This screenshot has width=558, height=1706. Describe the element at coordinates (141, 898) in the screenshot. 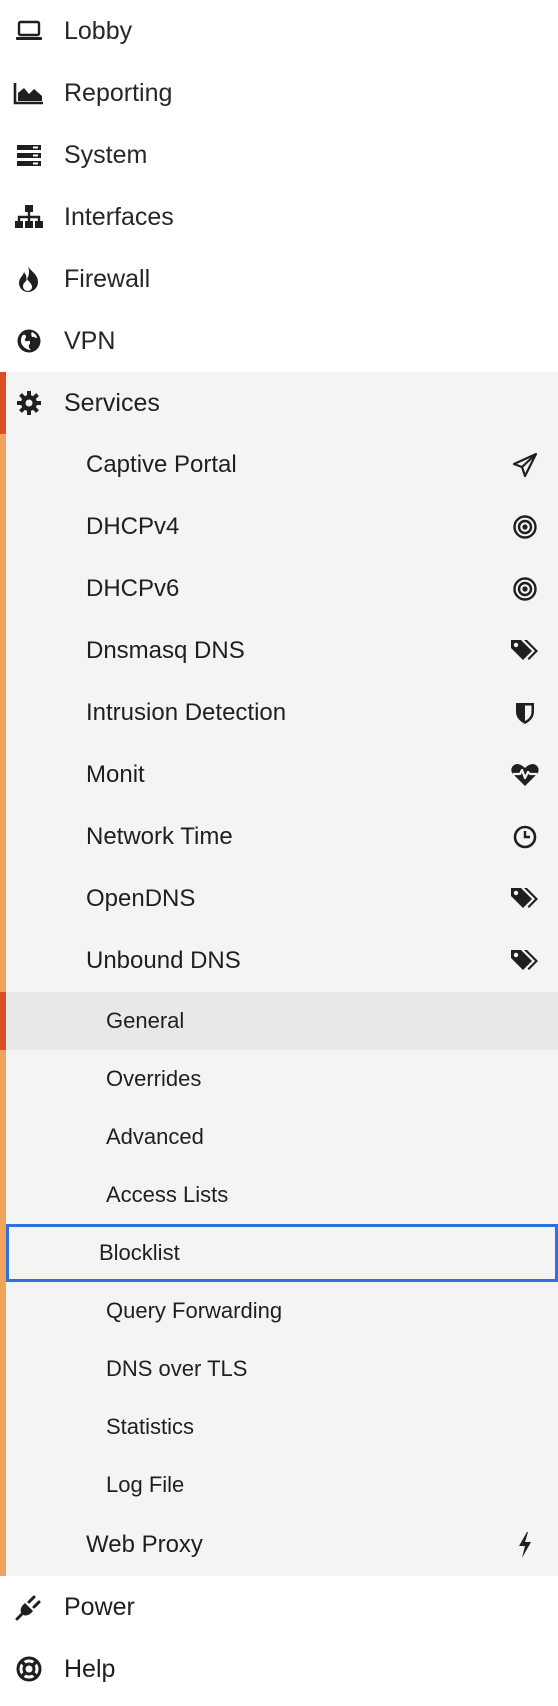

I see `menu-item-label: OpenDNS` at that location.